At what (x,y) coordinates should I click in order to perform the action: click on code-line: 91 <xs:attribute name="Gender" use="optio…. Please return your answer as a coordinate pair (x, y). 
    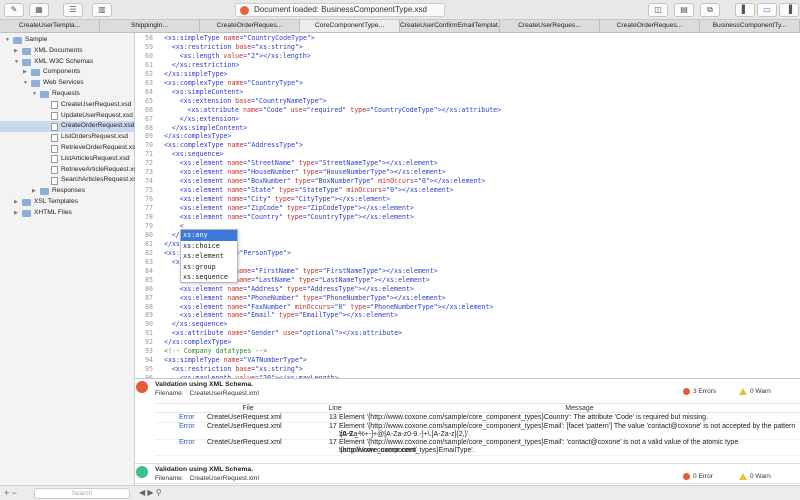
    Looking at the image, I should click on (467, 333).